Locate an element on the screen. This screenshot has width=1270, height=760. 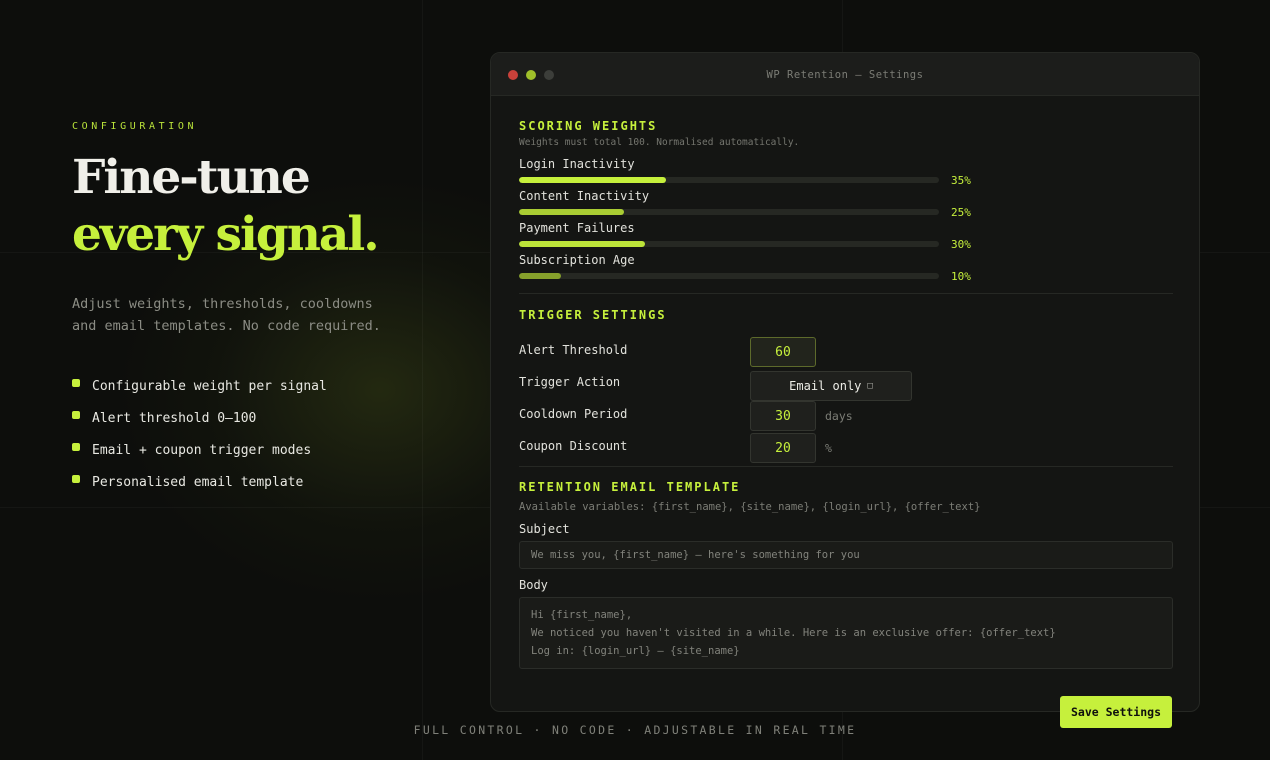
window-titlebar: WP Retention — Settings is located at coordinates (845, 74).